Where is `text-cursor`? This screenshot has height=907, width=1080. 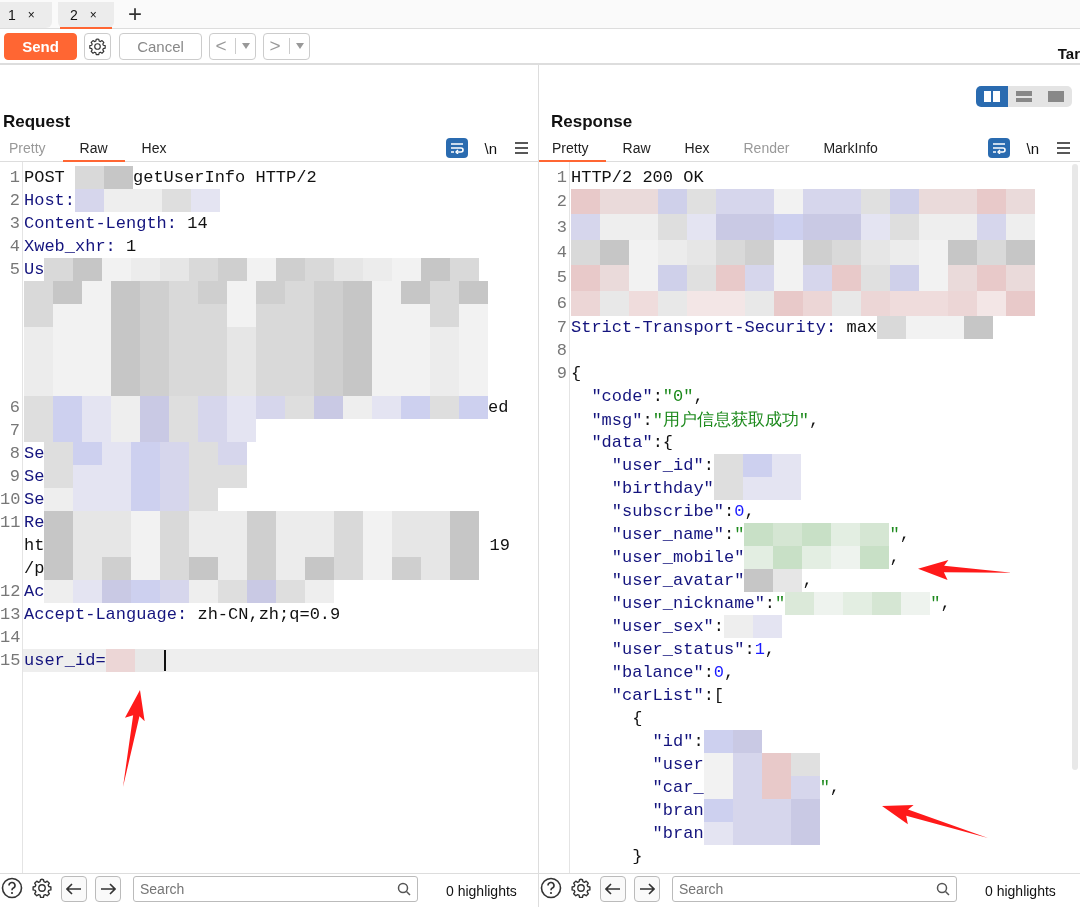
text-cursor is located at coordinates (164, 660).